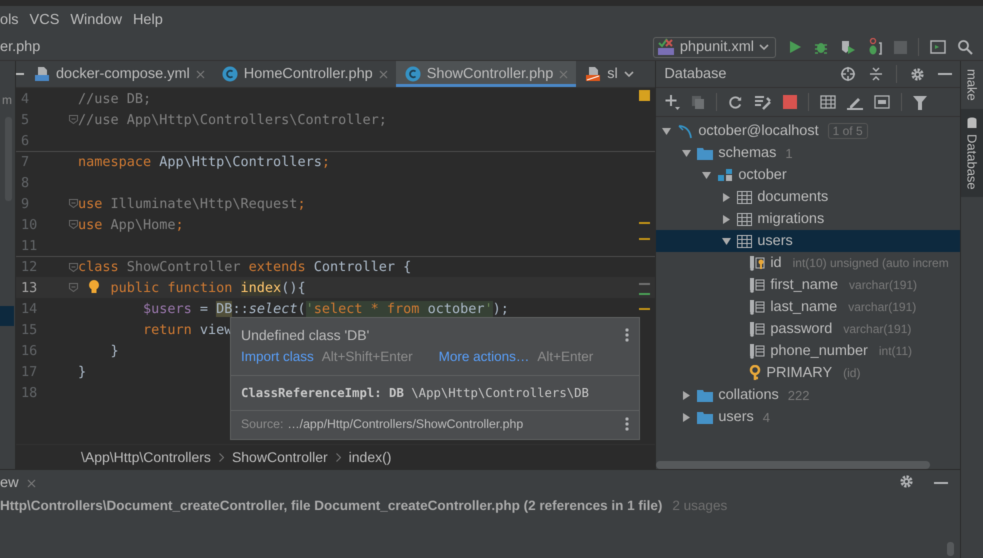 The height and width of the screenshot is (558, 983). What do you see at coordinates (848, 74) in the screenshot?
I see `locate-icon` at bounding box center [848, 74].